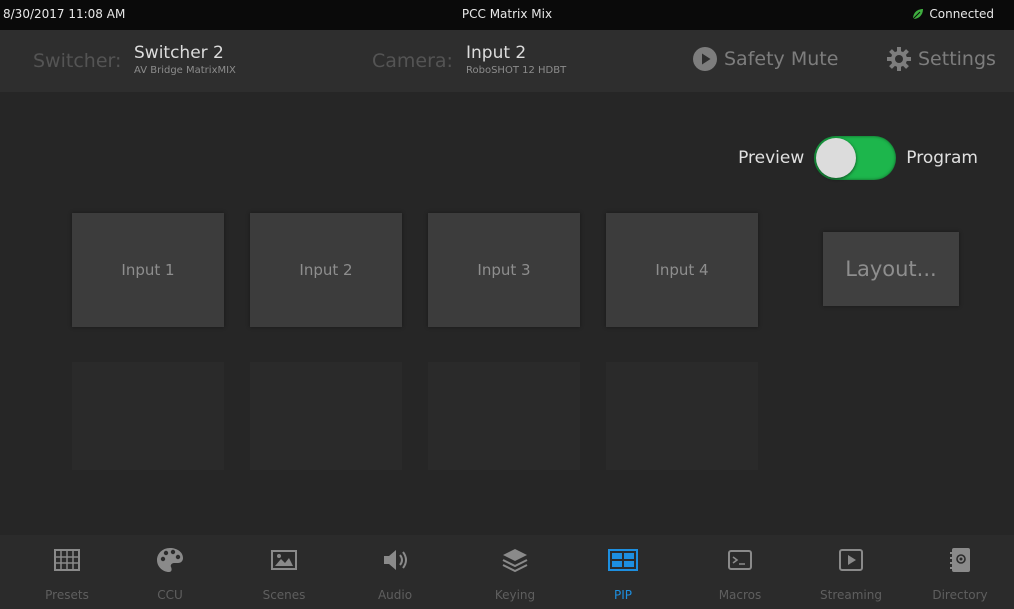  I want to click on preview-program-switch, so click(855, 158).